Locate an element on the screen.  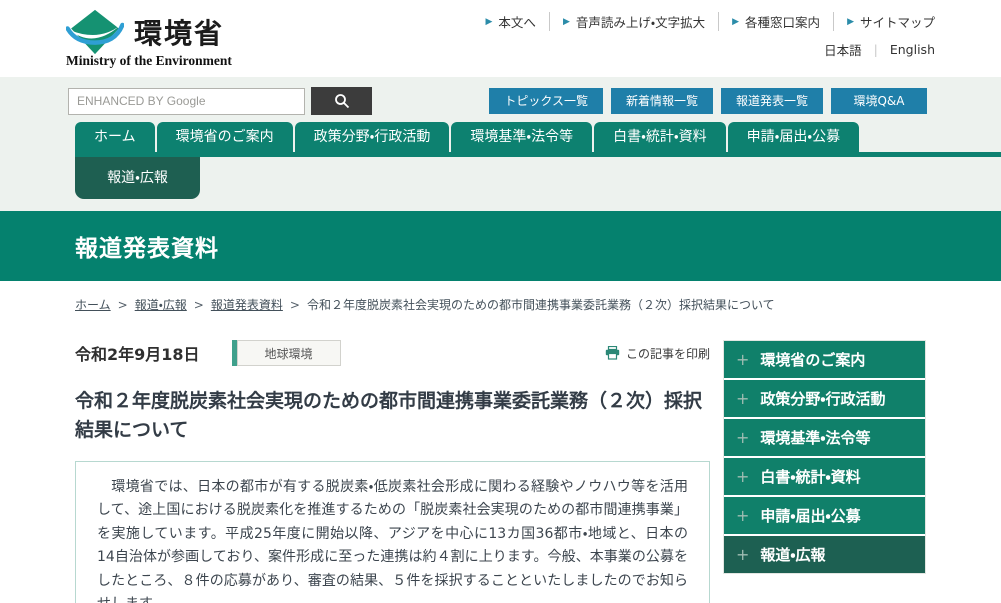
quick-link-buttons: トピックス一覧 新着情報一覧 報道発表一覧 環境Q&A is located at coordinates (708, 101).